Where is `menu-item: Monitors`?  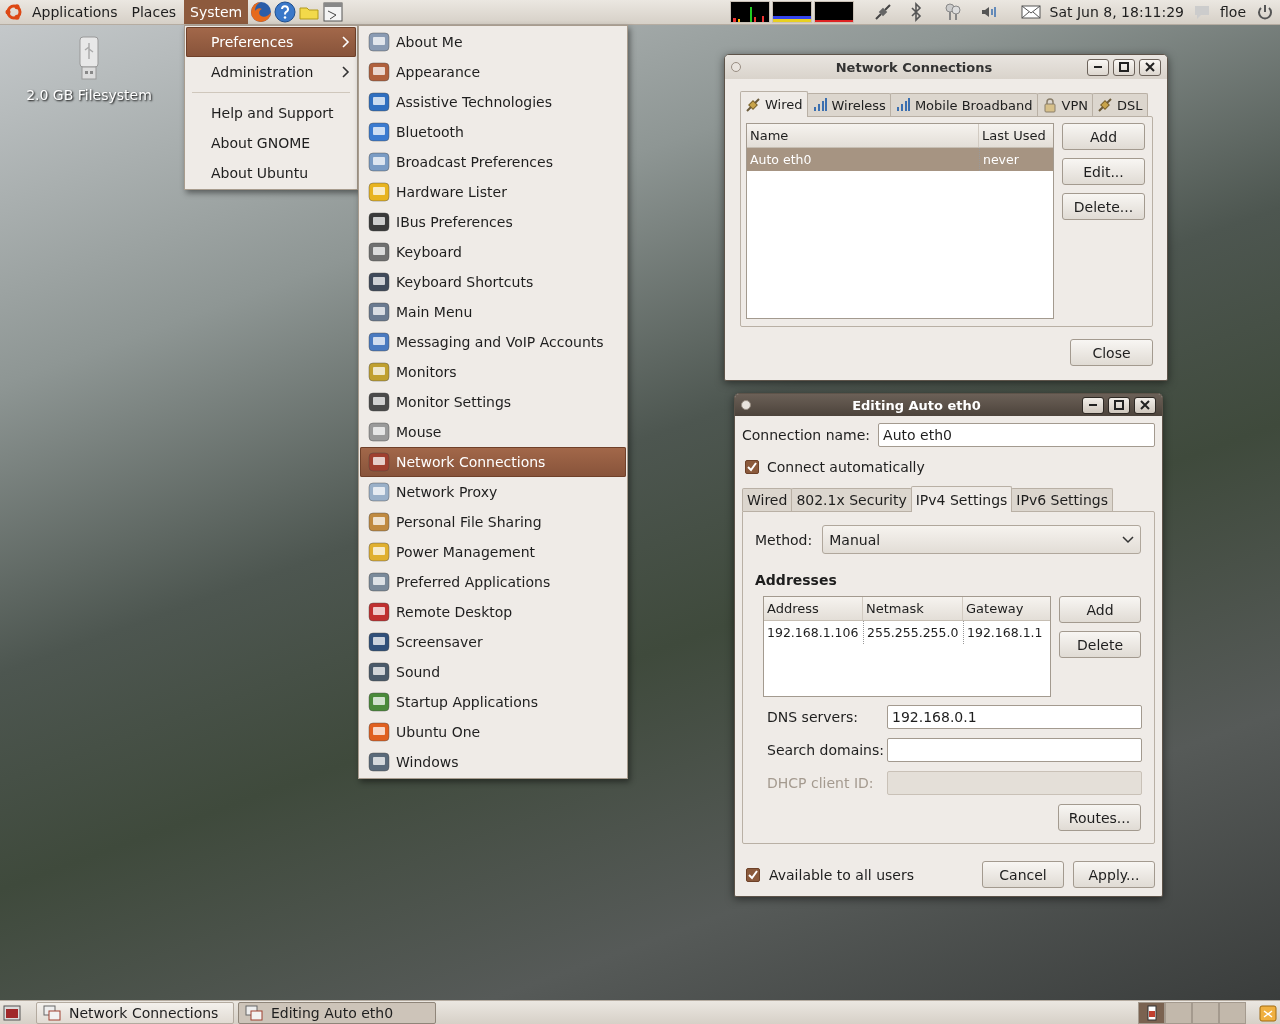 menu-item: Monitors is located at coordinates (493, 372).